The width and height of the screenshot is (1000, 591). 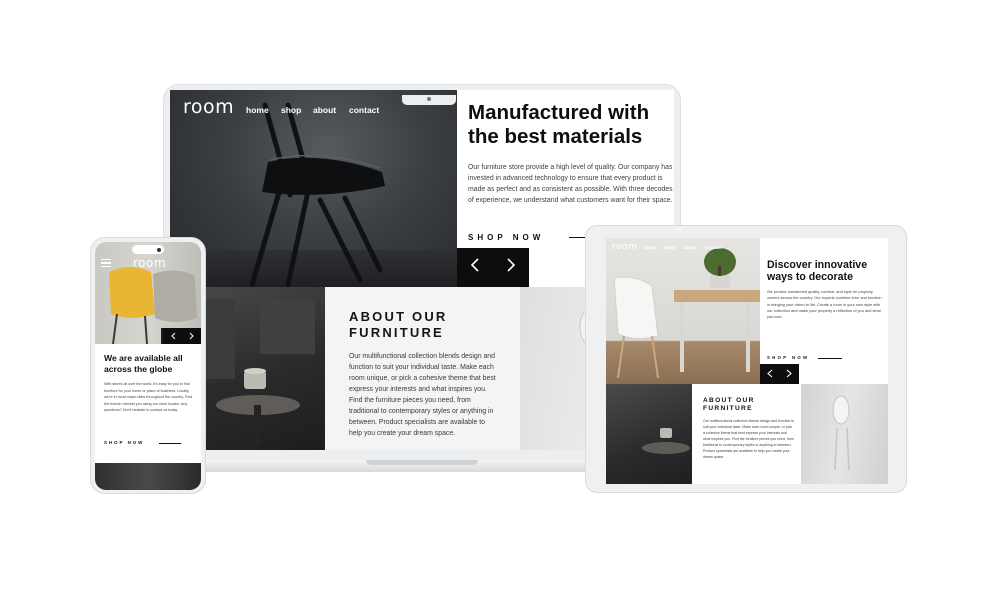 What do you see at coordinates (182, 336) in the screenshot?
I see `phone-carousel-controls` at bounding box center [182, 336].